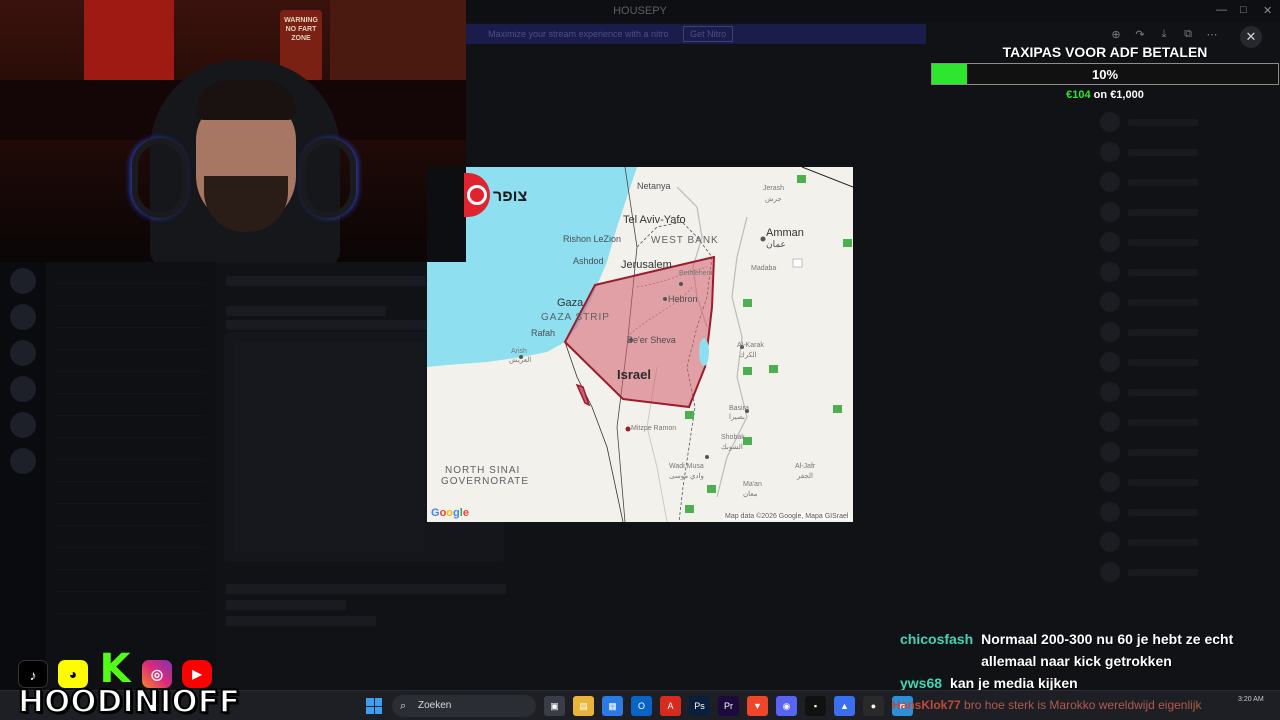 Image resolution: width=1280 pixels, height=720 pixels. I want to click on city-label: معان, so click(750, 494).